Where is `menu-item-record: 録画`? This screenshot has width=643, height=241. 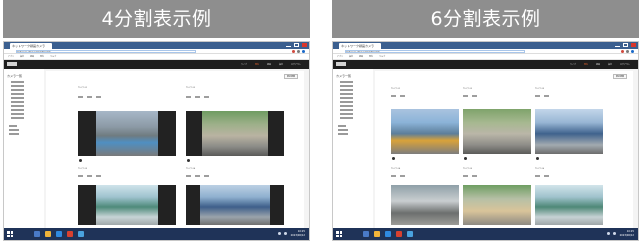 menu-item-record: 録画 is located at coordinates (598, 64).